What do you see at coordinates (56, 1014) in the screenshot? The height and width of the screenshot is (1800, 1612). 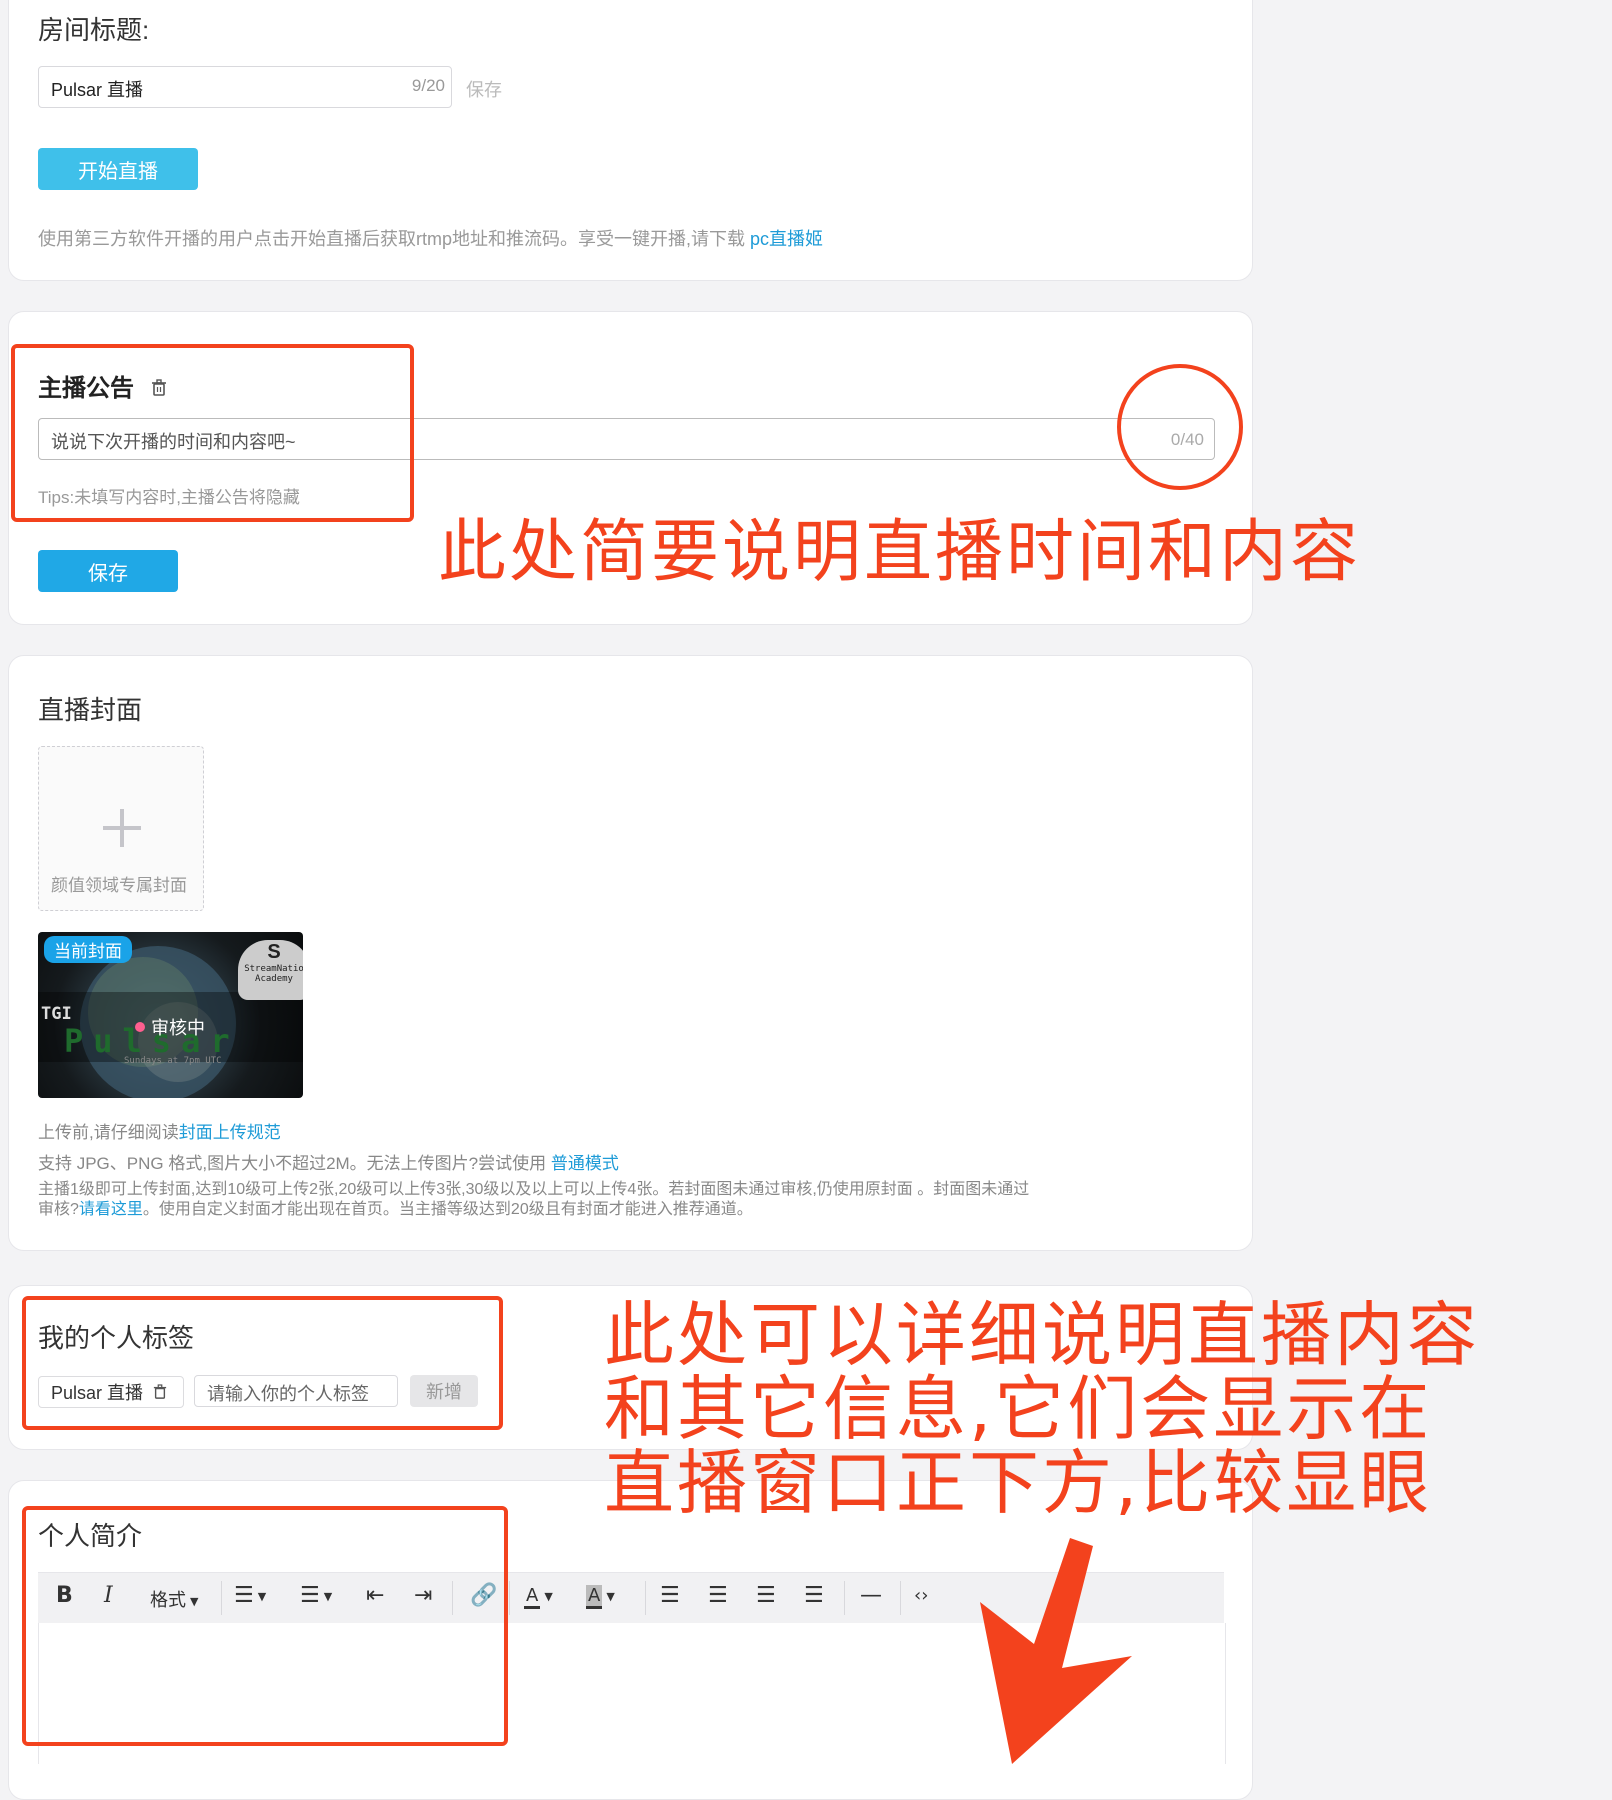 I see `thumb-tgi-text: TGI` at bounding box center [56, 1014].